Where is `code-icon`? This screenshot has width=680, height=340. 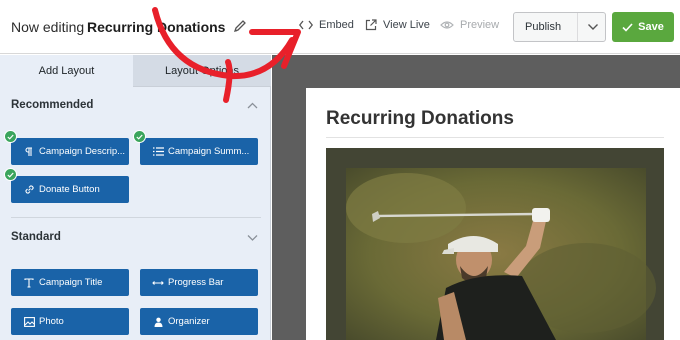
code-icon is located at coordinates (306, 25).